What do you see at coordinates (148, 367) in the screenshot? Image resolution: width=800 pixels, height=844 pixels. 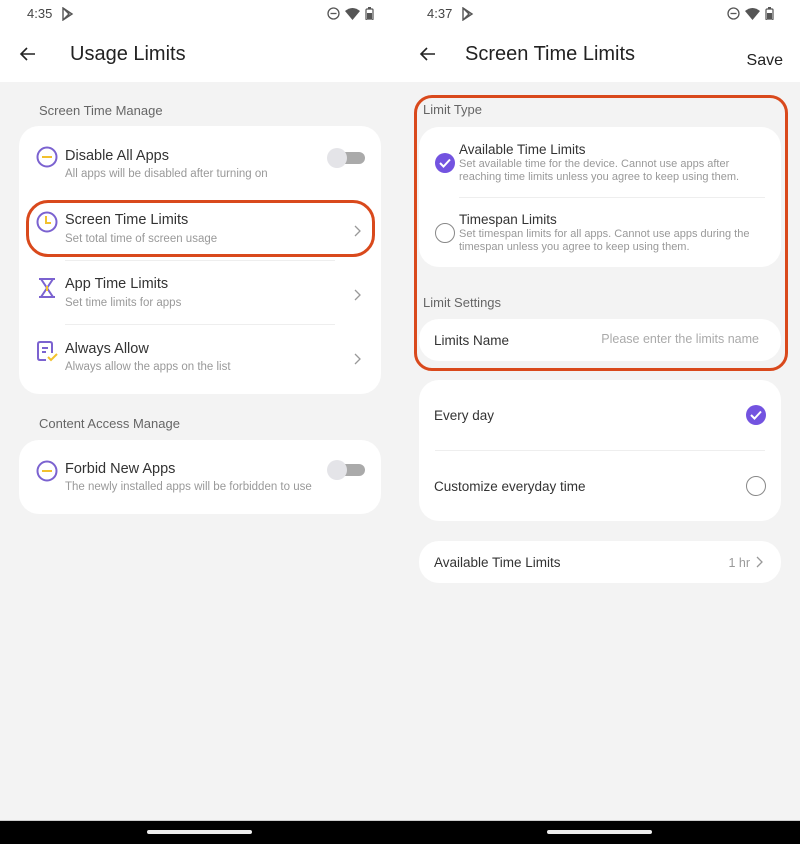 I see `row-subtitle: Always allow the apps on the list` at bounding box center [148, 367].